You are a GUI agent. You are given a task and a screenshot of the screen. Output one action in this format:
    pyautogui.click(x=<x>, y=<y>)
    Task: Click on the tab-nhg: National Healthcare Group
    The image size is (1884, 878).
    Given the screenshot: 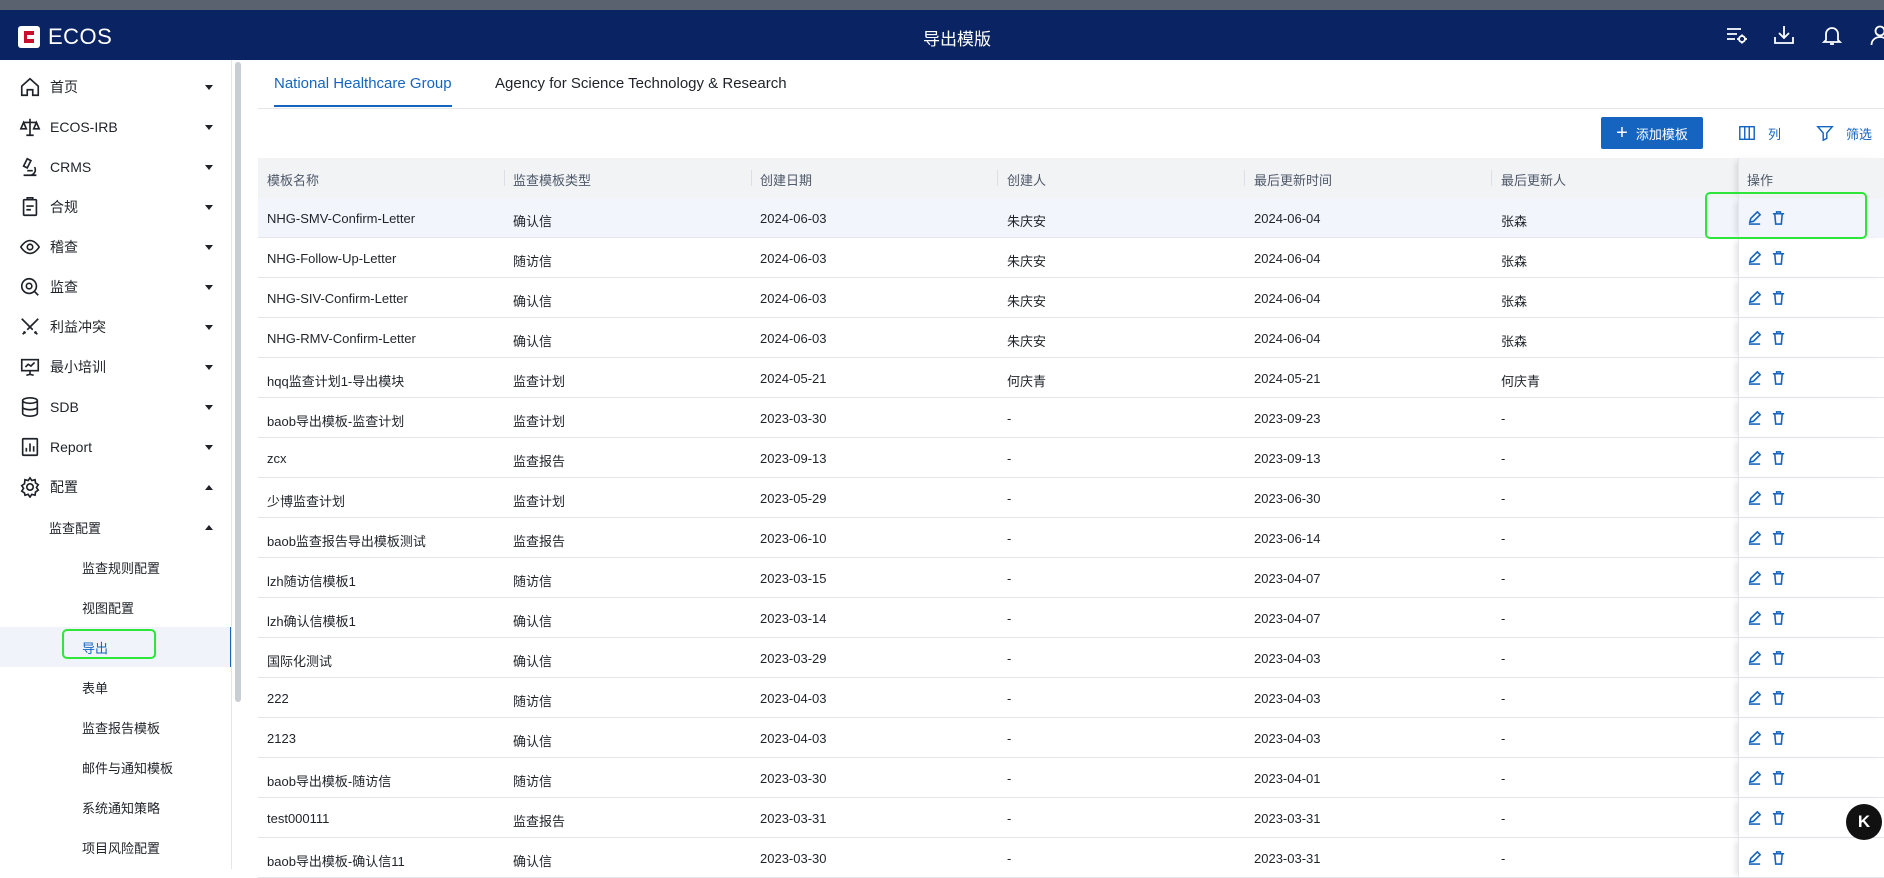 What is the action you would take?
    pyautogui.click(x=363, y=91)
    